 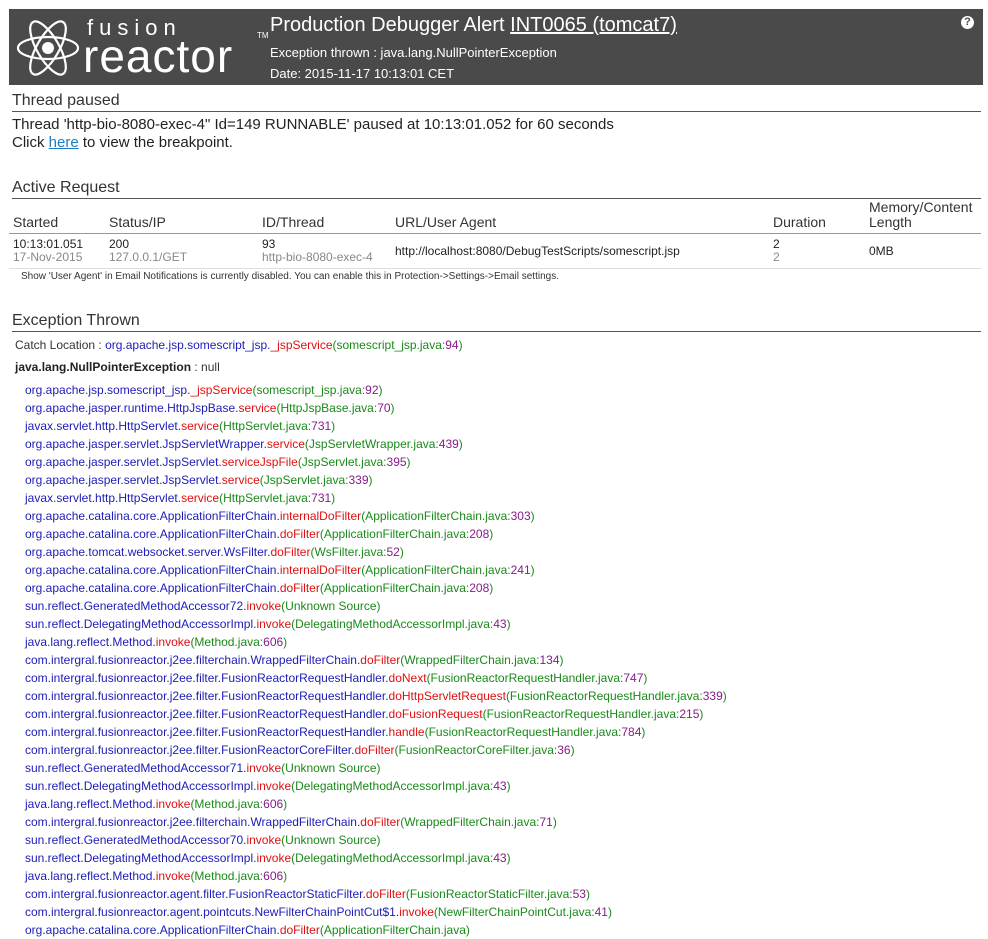 I want to click on frame-source: (Unknown Source), so click(x=331, y=768).